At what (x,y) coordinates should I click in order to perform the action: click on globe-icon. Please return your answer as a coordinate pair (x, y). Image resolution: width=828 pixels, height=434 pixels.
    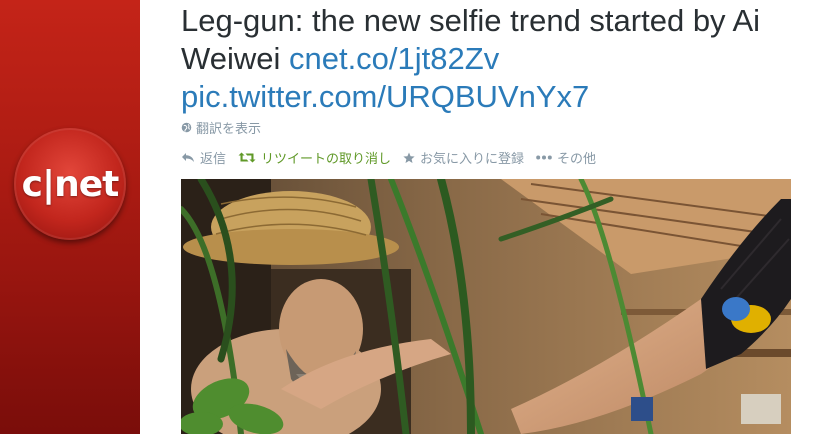
    Looking at the image, I should click on (186, 127).